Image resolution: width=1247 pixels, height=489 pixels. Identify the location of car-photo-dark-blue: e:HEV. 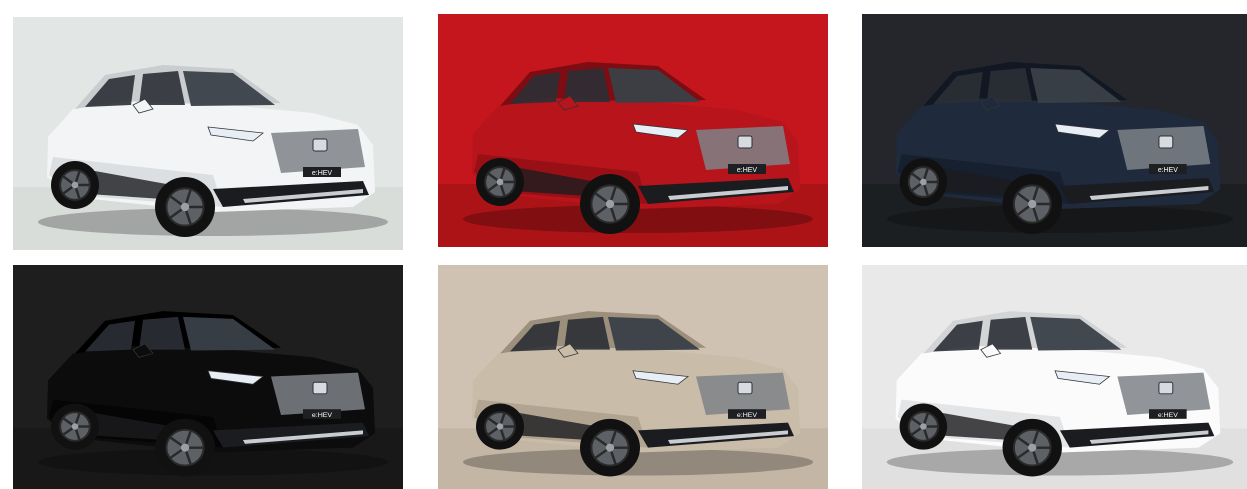
(1054, 130).